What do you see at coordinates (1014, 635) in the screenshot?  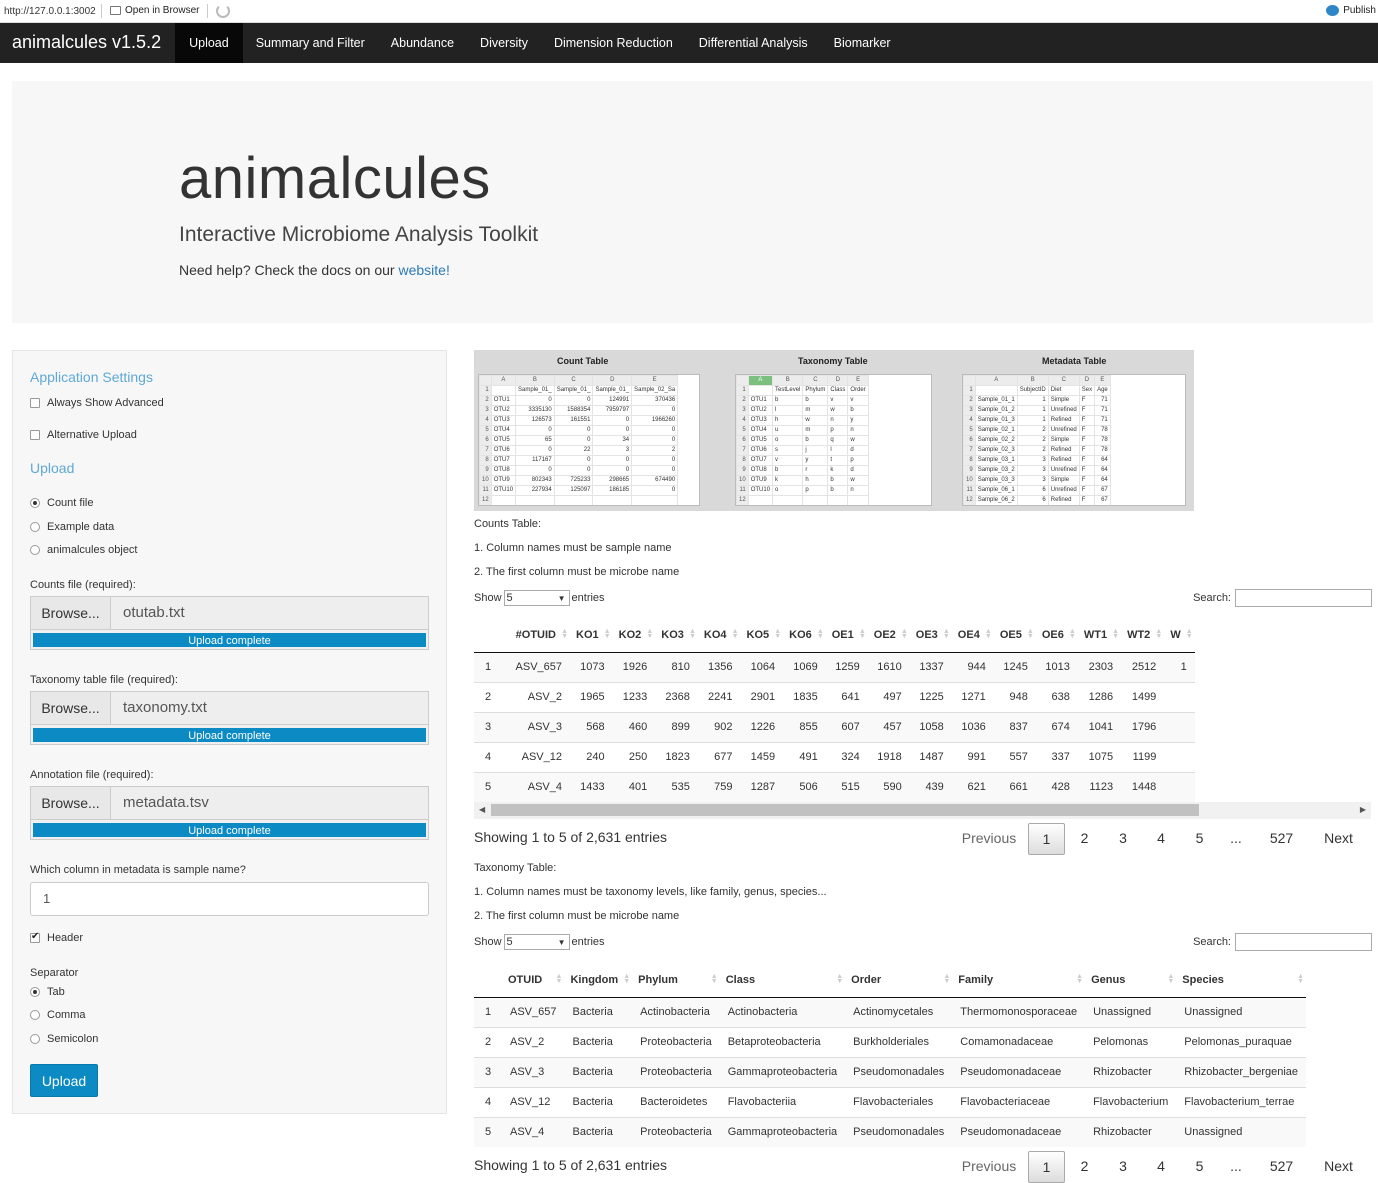 I see `column-header: OE5 ▲ ▼` at bounding box center [1014, 635].